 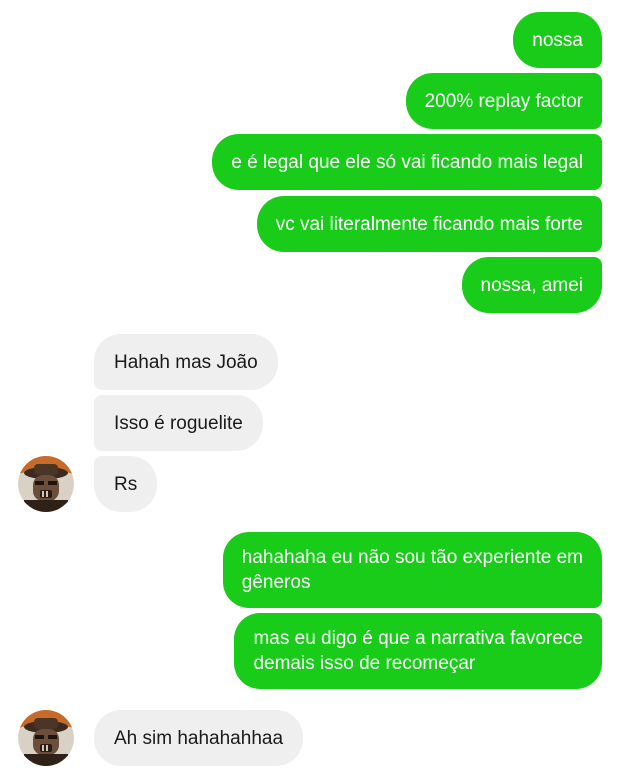 I want to click on message-text: Rs, so click(x=126, y=484).